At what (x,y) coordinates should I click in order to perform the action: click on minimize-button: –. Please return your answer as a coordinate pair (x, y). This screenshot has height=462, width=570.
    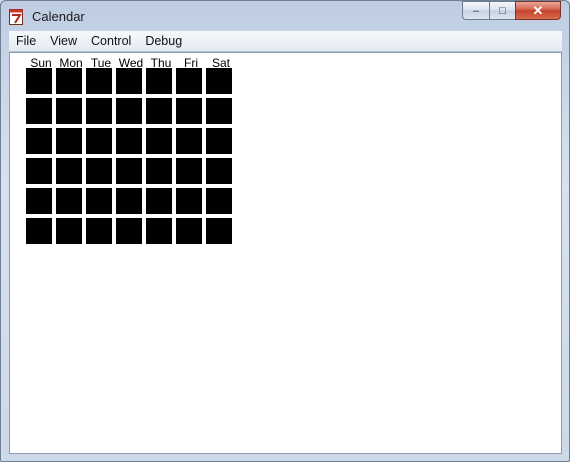
    Looking at the image, I should click on (475, 10).